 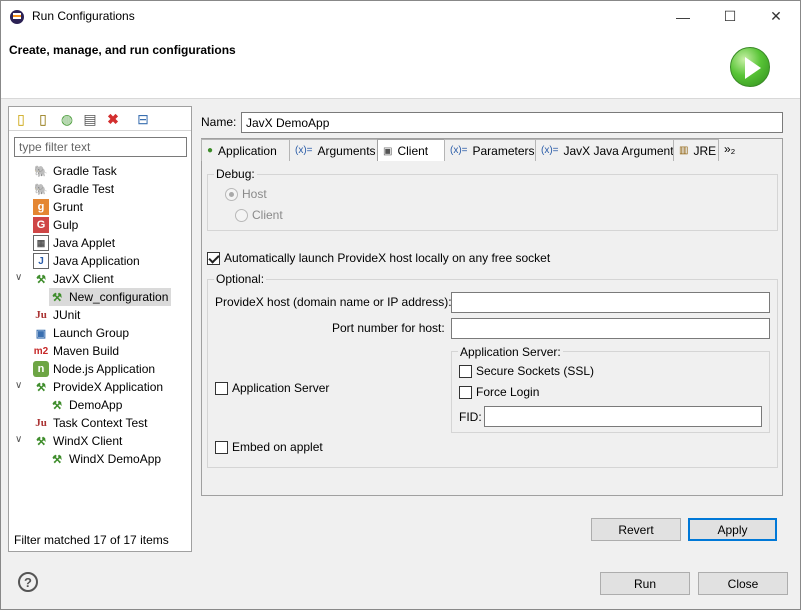 I want to click on optional-group-label: Optional:, so click(x=240, y=279).